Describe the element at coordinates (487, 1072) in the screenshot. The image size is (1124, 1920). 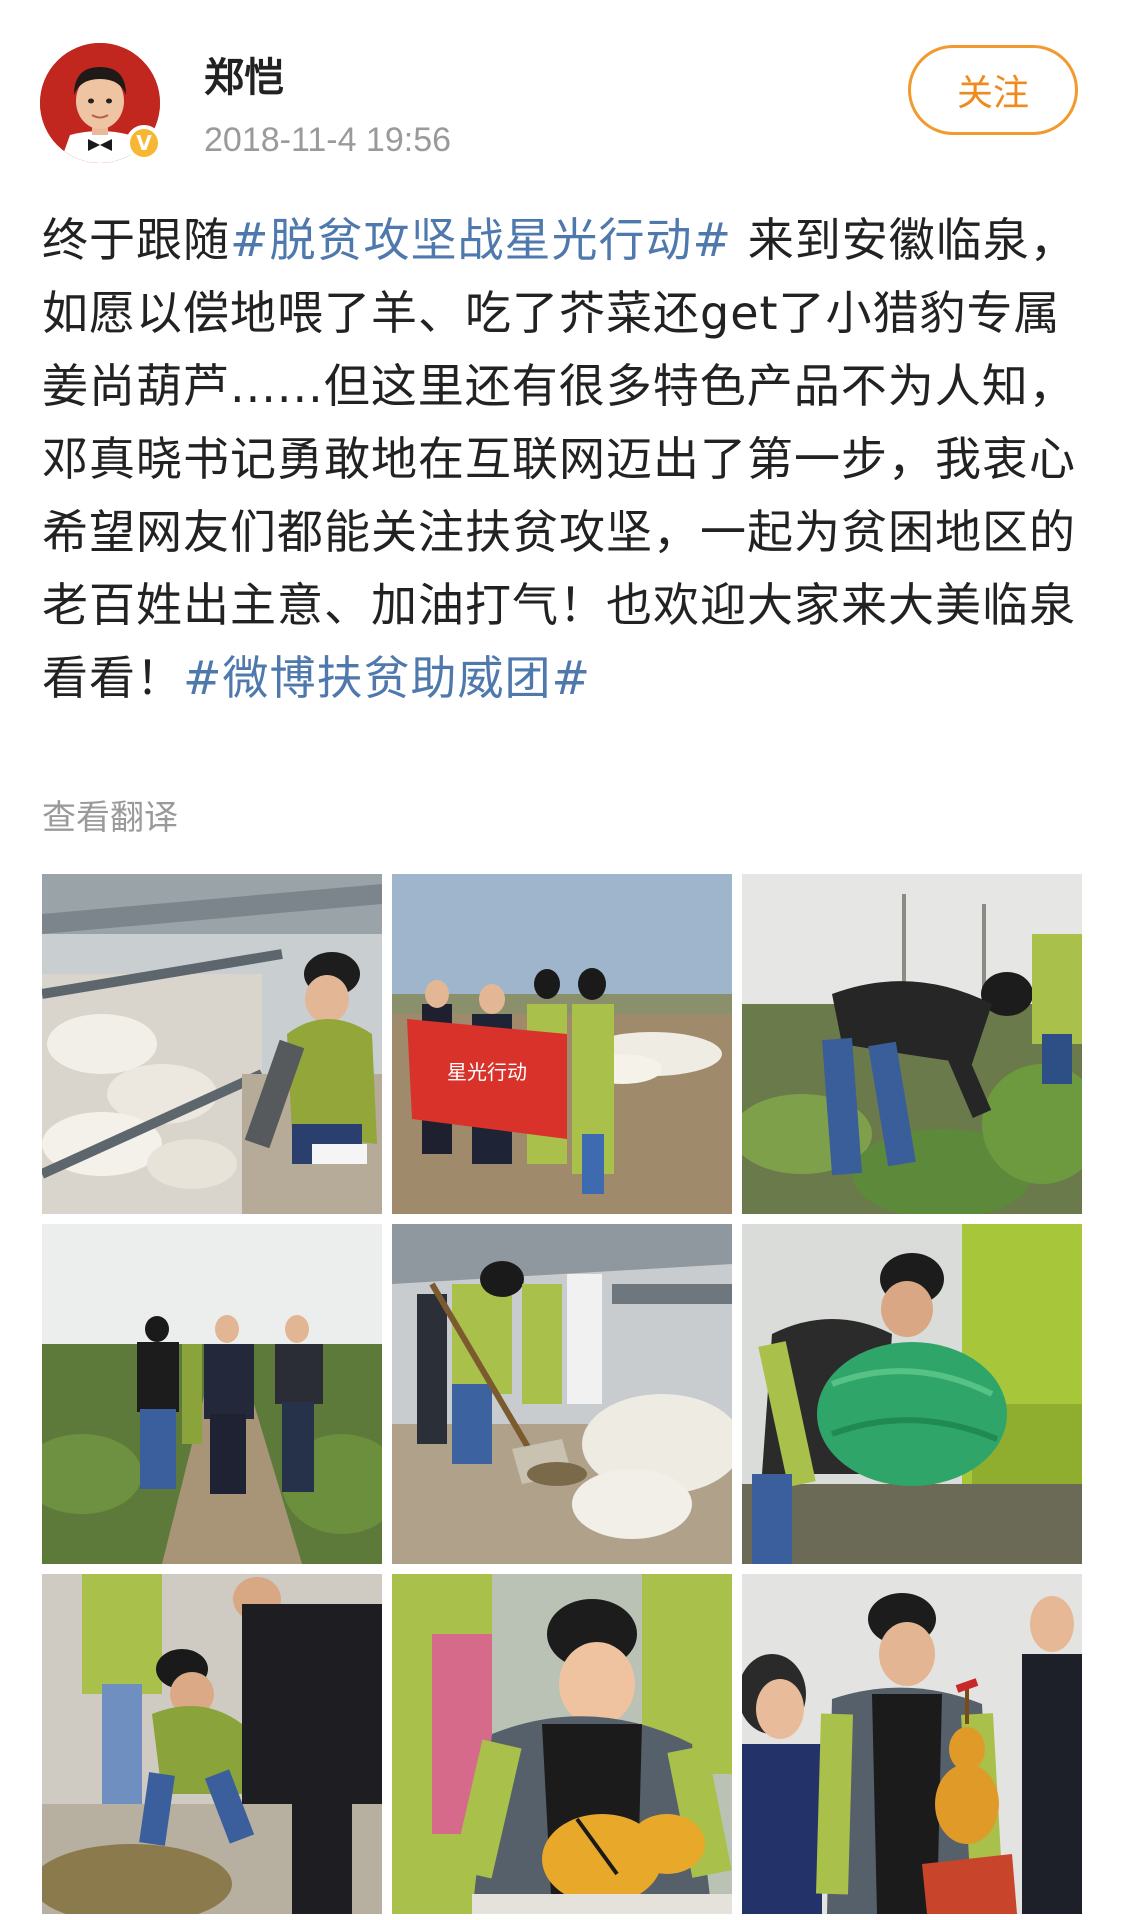
I see `banner-text: 星光行动` at that location.